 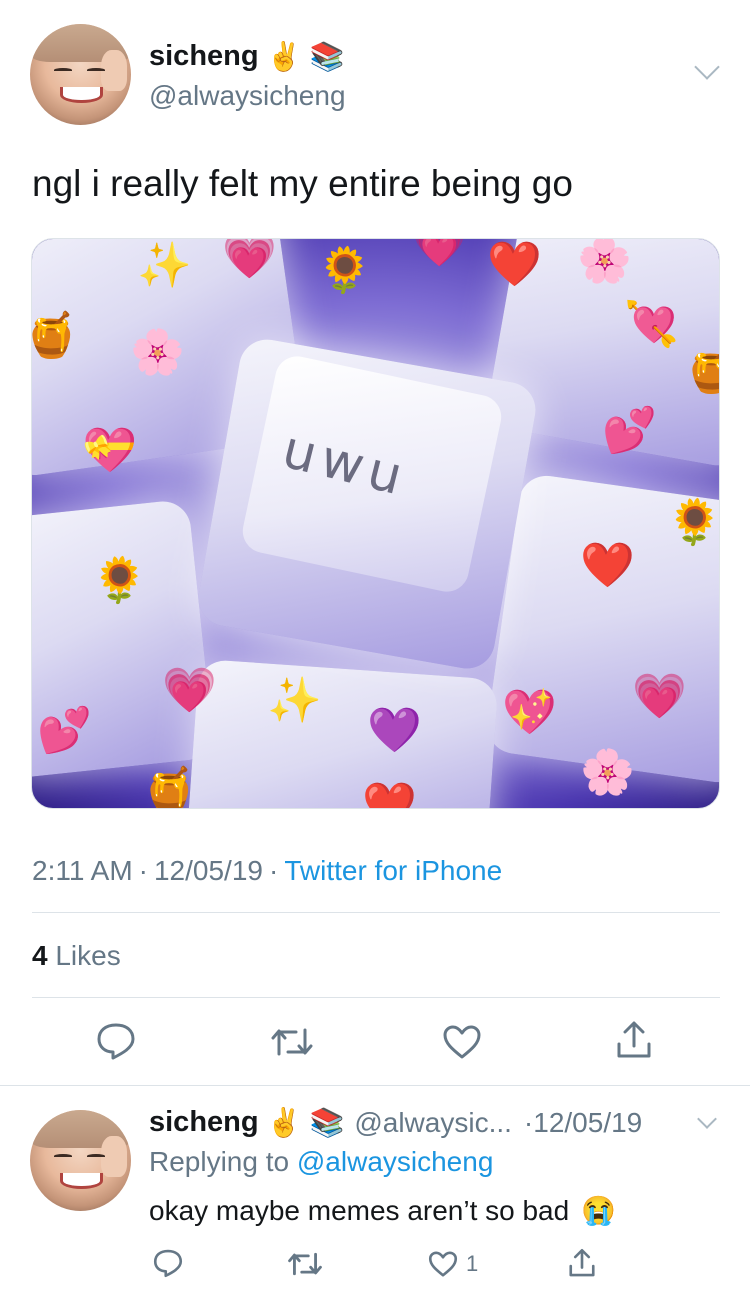 What do you see at coordinates (109, 450) in the screenshot?
I see `heart-ribbon-emoji: 💝` at bounding box center [109, 450].